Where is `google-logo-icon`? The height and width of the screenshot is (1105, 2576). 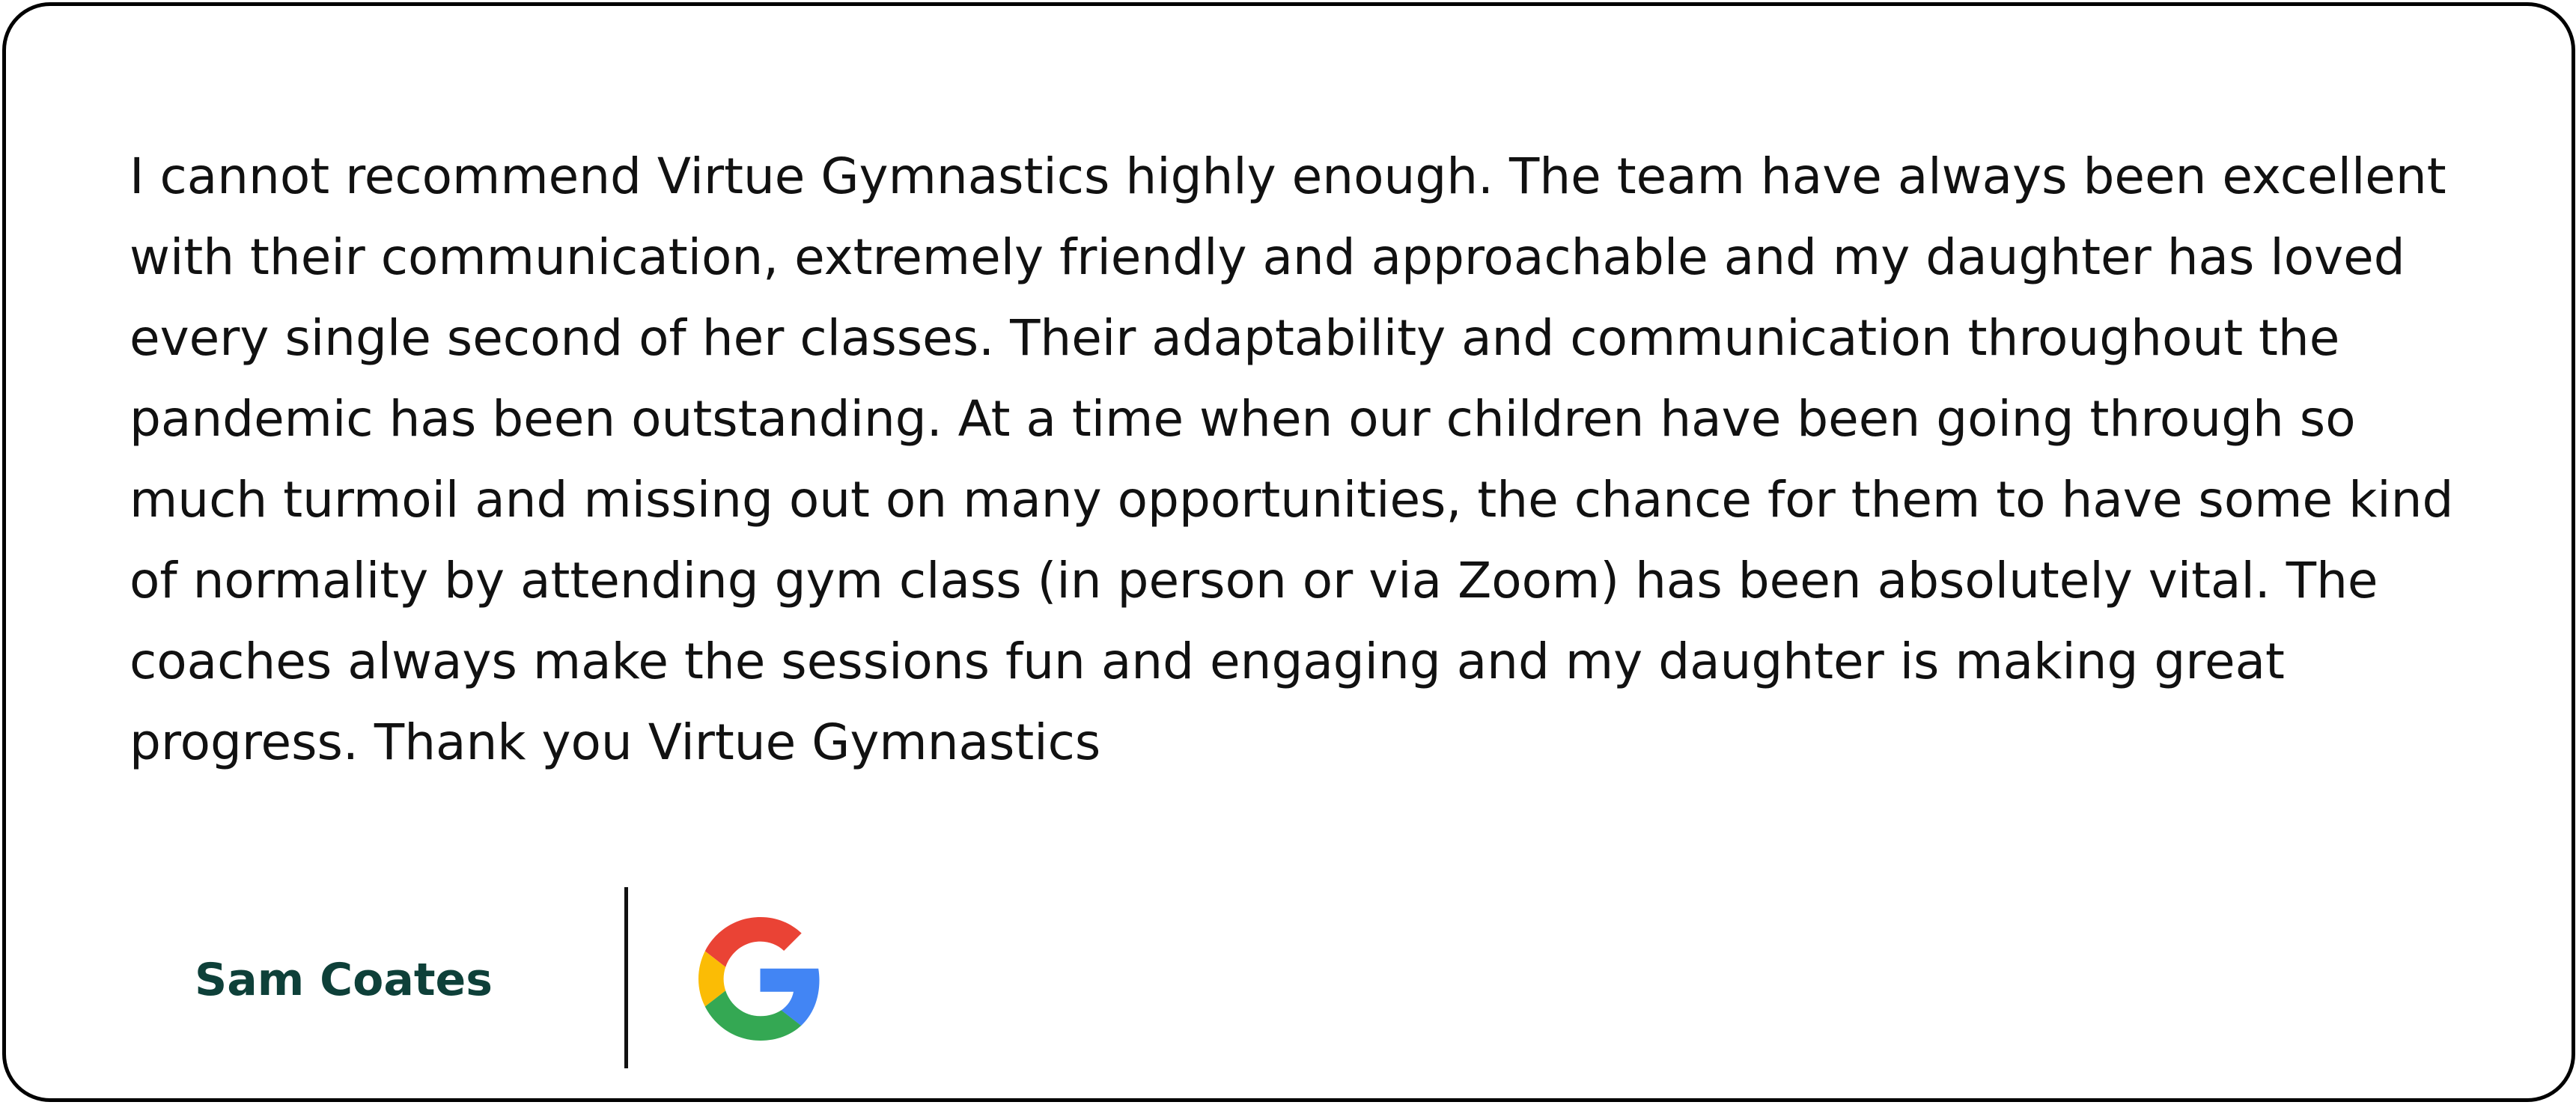
google-logo-icon is located at coordinates (760, 979).